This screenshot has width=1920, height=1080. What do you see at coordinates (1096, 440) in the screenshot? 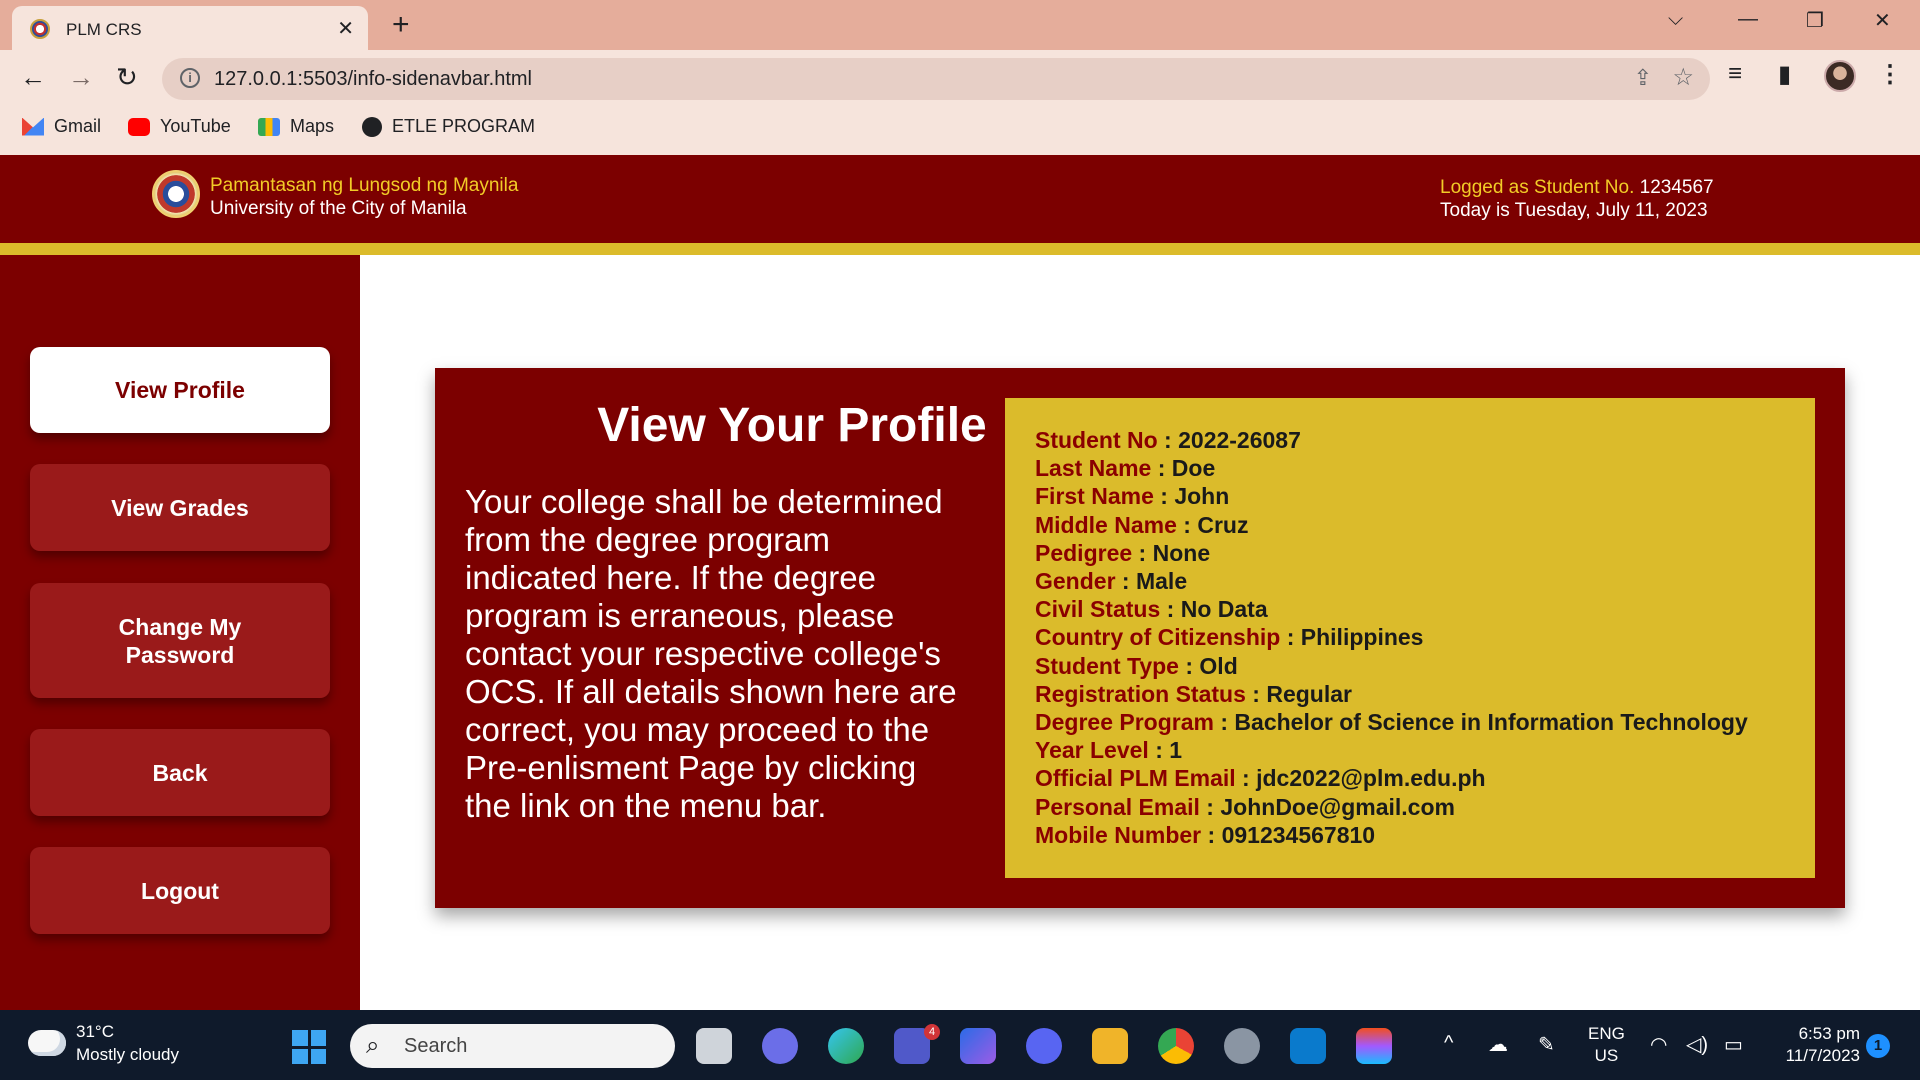
I see `profile-field-label: Student No` at bounding box center [1096, 440].